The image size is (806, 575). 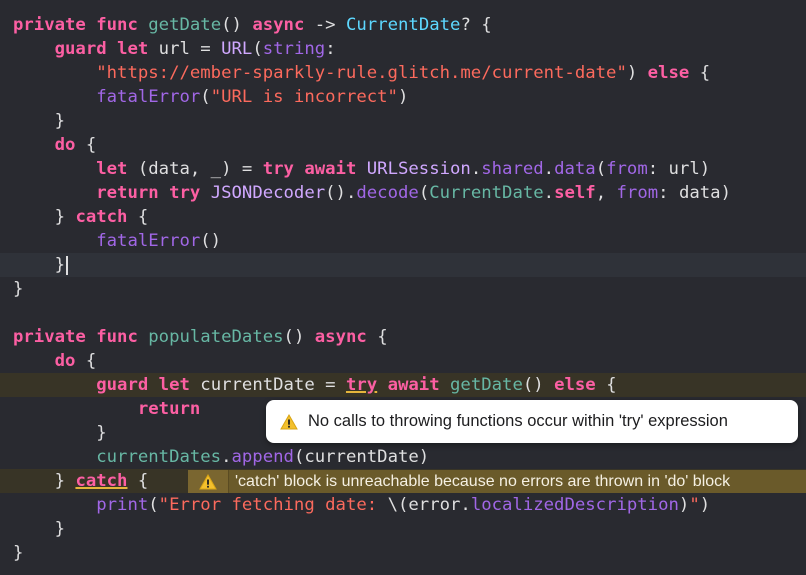 What do you see at coordinates (694, 505) in the screenshot?
I see `code-token: "` at bounding box center [694, 505].